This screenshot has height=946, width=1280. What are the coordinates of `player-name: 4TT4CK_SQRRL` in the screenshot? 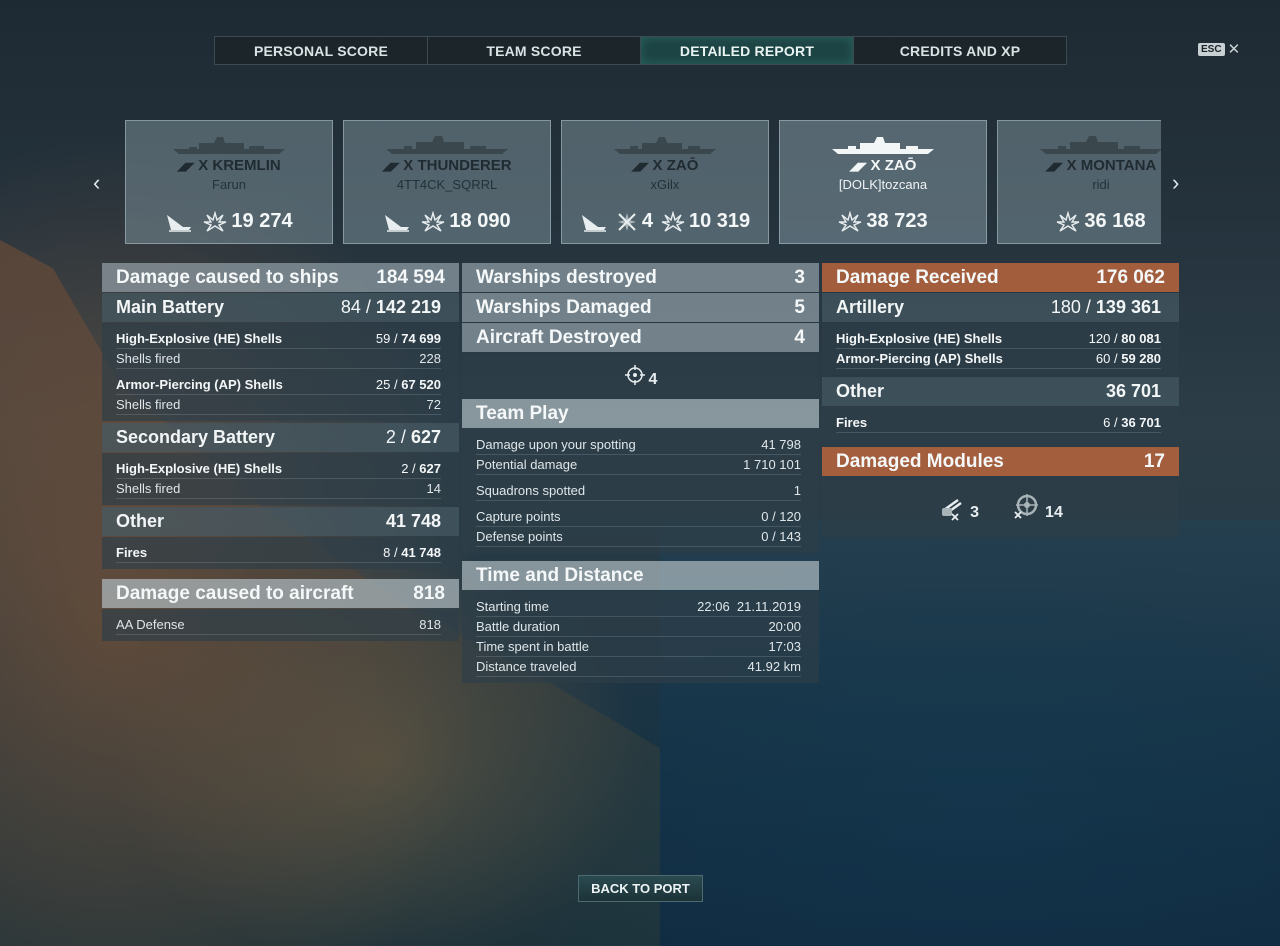 It's located at (447, 184).